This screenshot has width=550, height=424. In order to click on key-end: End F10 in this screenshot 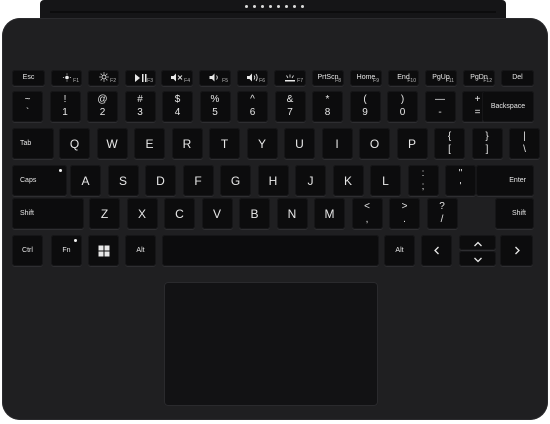, I will do `click(403, 78)`.